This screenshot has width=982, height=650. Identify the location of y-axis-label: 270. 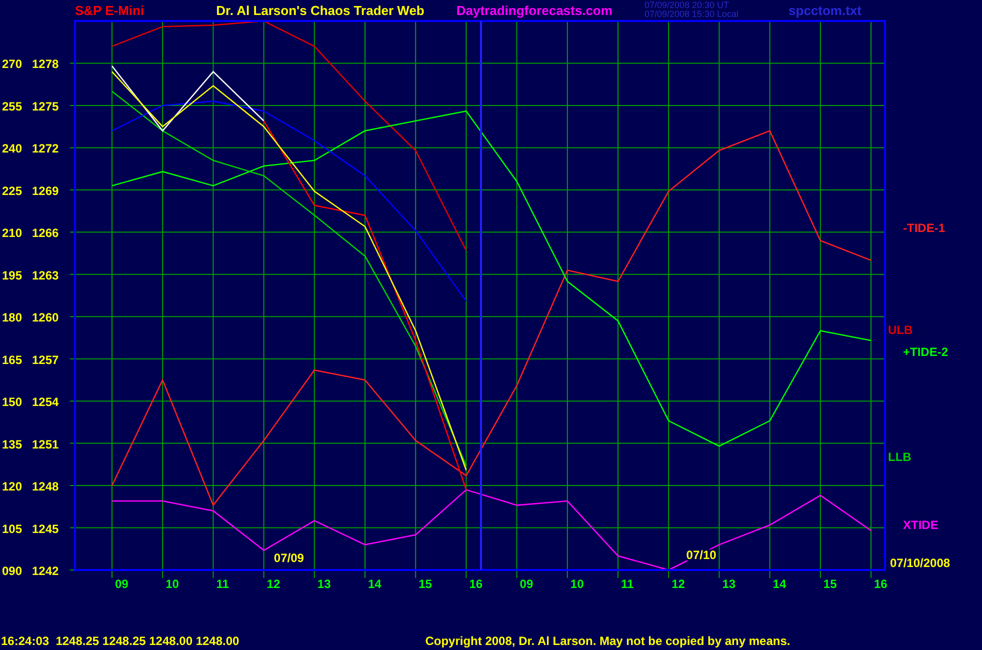
(12, 64).